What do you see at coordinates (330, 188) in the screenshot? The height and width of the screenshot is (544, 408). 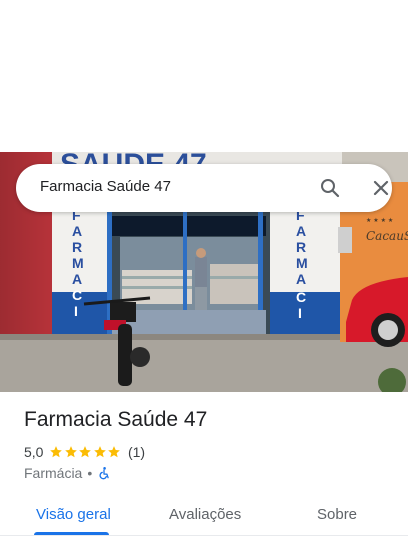 I see `search-icon` at bounding box center [330, 188].